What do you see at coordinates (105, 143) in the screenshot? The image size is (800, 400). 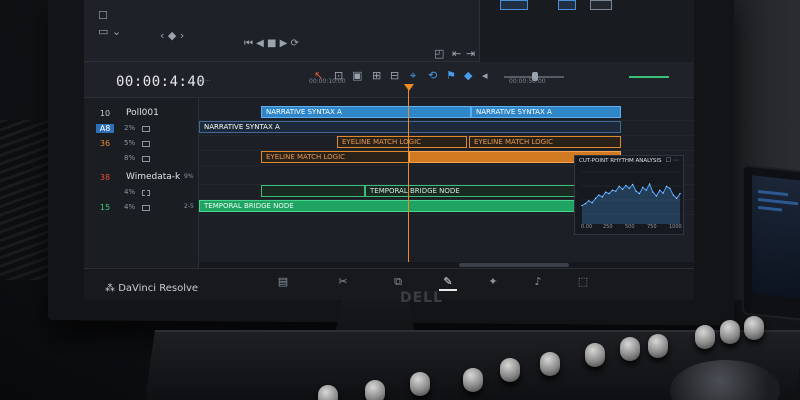 I see `track-number: 36` at bounding box center [105, 143].